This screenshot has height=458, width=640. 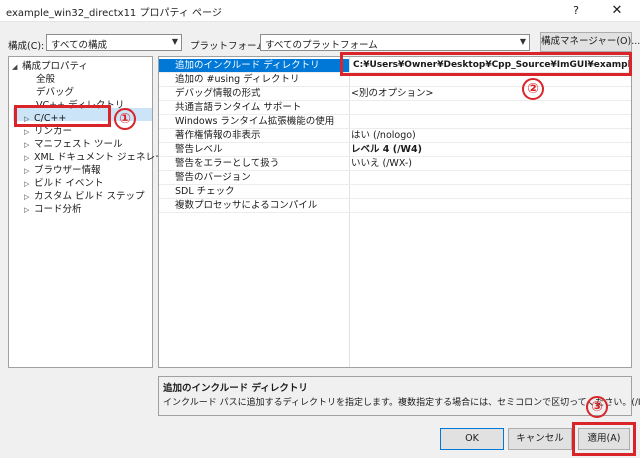 What do you see at coordinates (386, 149) in the screenshot?
I see `property-value: レベル 4 (/W4)` at bounding box center [386, 149].